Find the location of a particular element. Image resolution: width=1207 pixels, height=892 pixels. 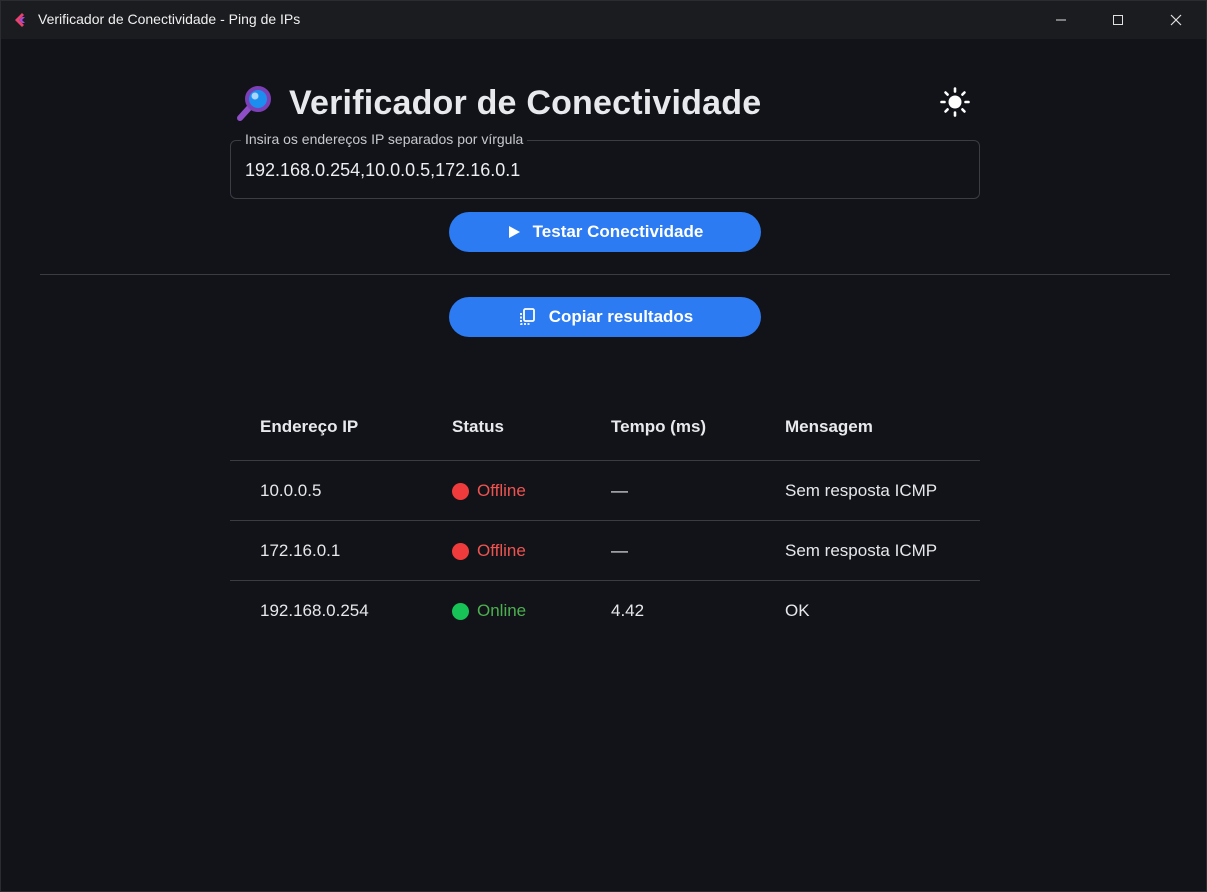

test-connectivity-button: Testar Conectividade is located at coordinates (605, 232).